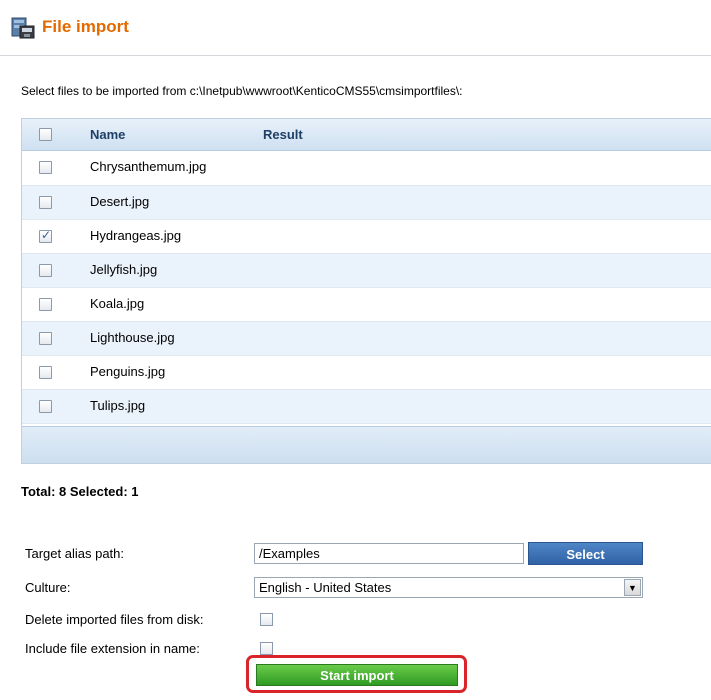 This screenshot has width=711, height=700. I want to click on table-row: Desert.jpg, so click(366, 203).